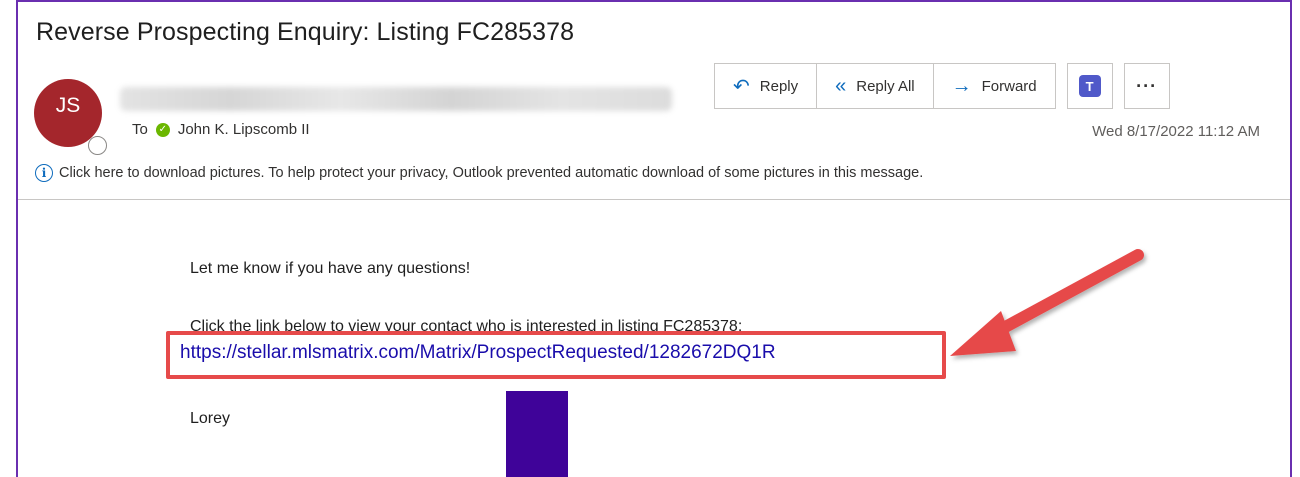 Image resolution: width=1300 pixels, height=477 pixels. What do you see at coordinates (1047, 302) in the screenshot?
I see `annotation-arrow-icon` at bounding box center [1047, 302].